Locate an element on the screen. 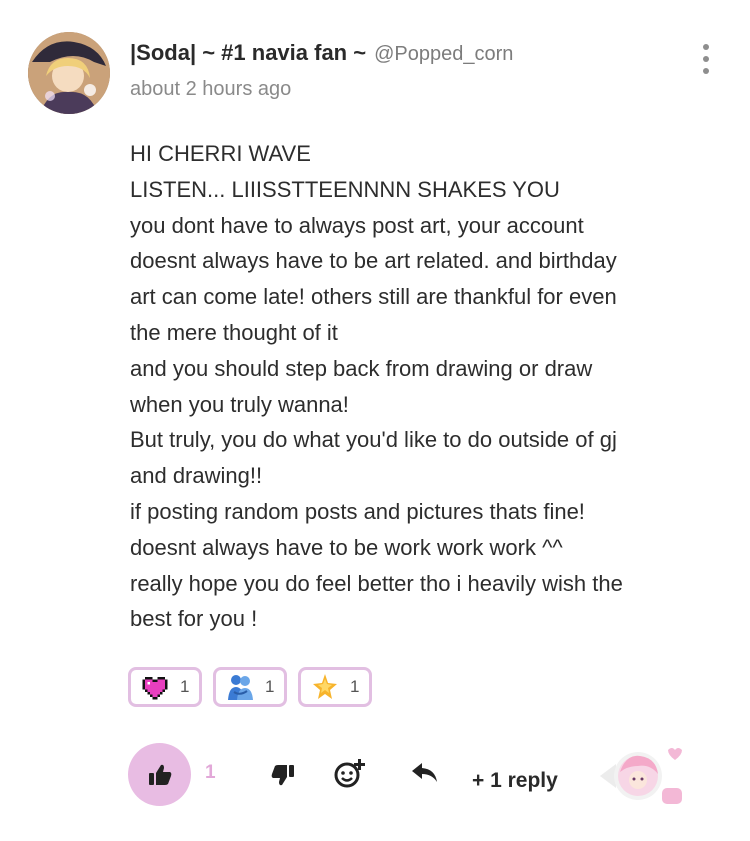 The width and height of the screenshot is (750, 841). avatar-image is located at coordinates (69, 73).